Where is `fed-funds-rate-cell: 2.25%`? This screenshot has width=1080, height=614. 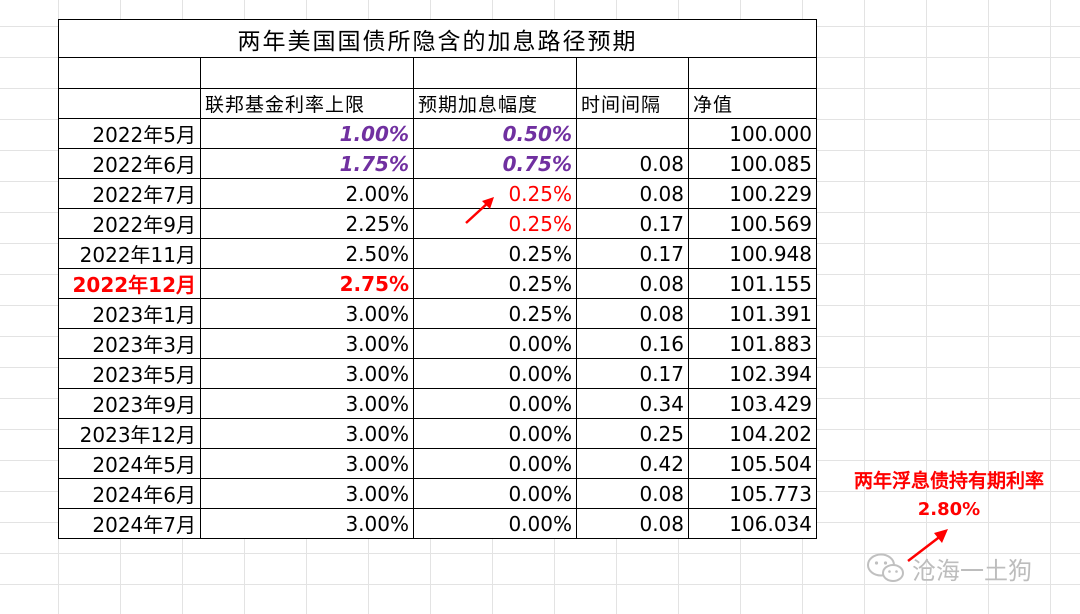
fed-funds-rate-cell: 2.25% is located at coordinates (307, 223).